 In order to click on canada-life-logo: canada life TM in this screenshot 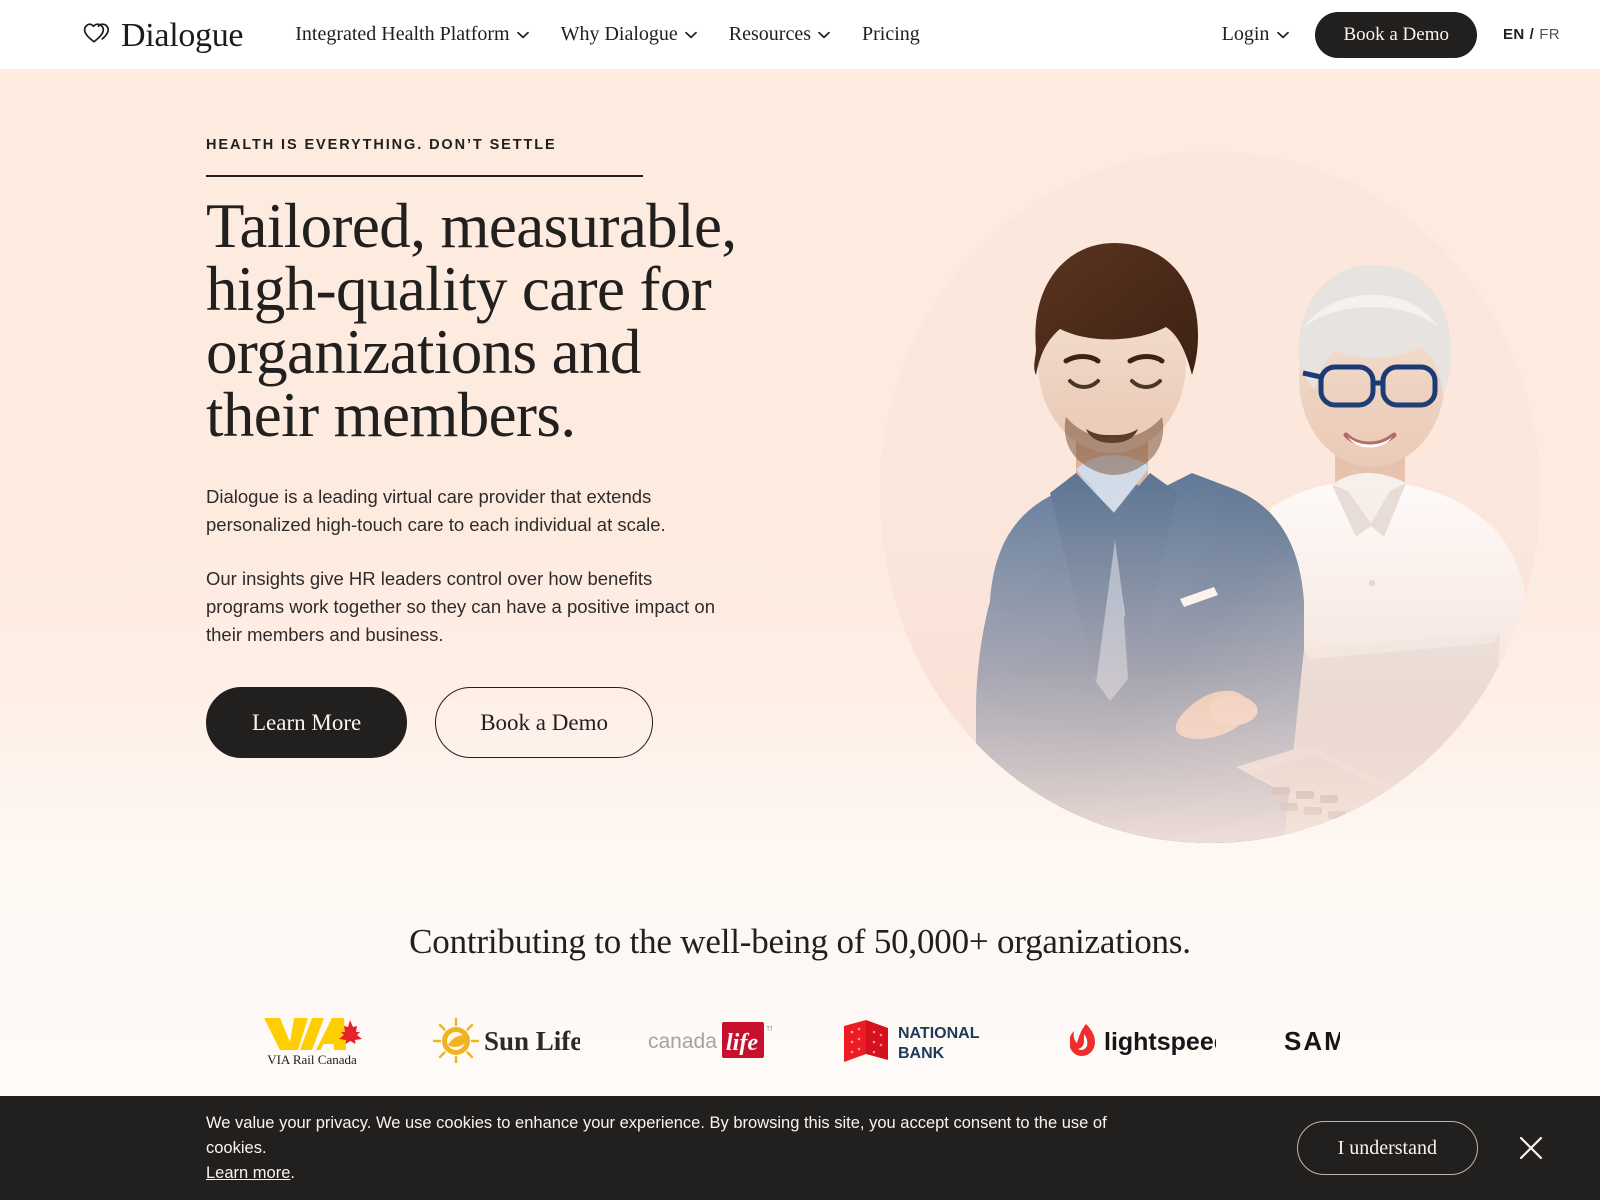, I will do `click(710, 1040)`.